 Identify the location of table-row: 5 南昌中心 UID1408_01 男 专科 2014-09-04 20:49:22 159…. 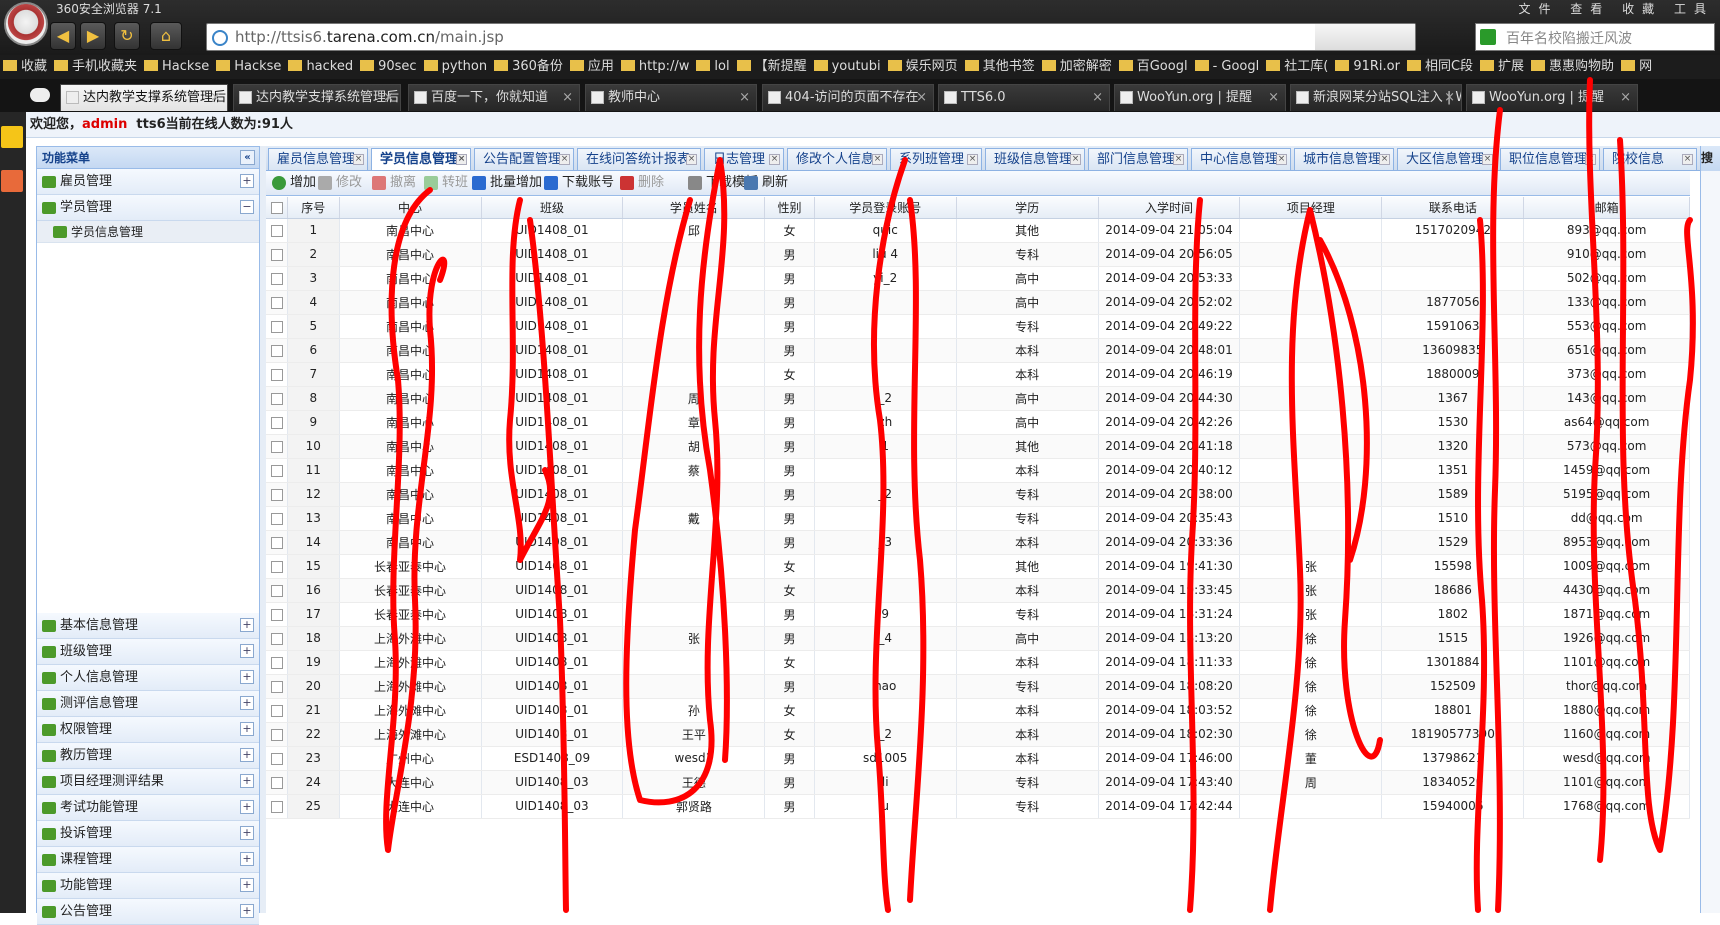
(978, 326).